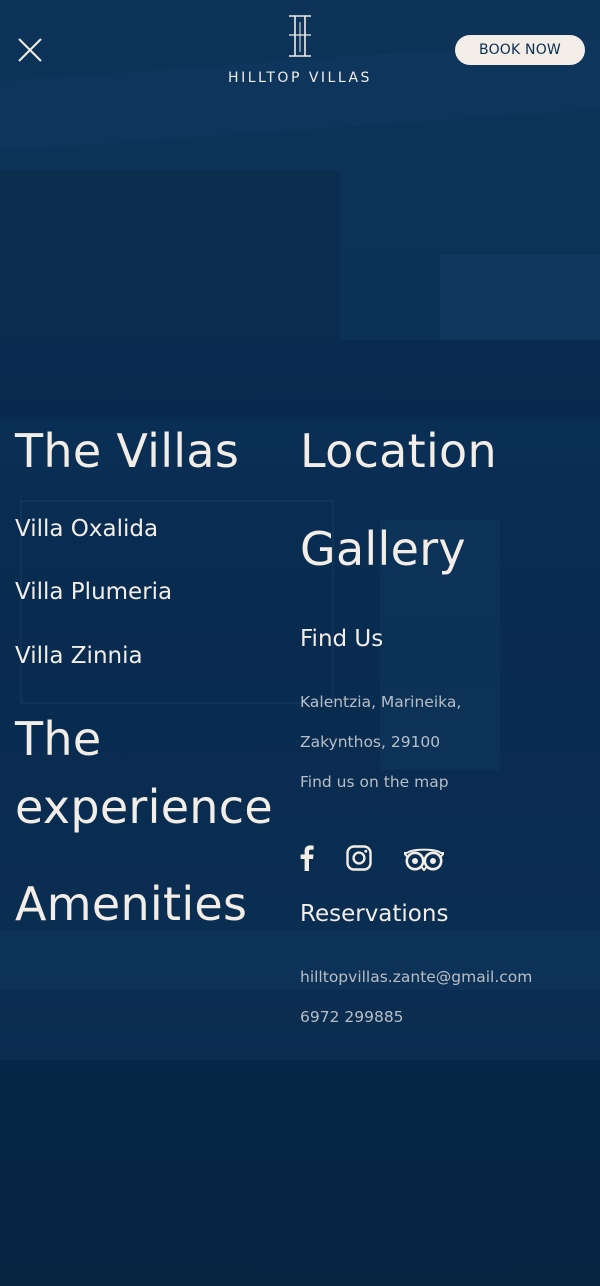  I want to click on menu-link-villa-zinnia: Villa Zinnia, so click(79, 656).